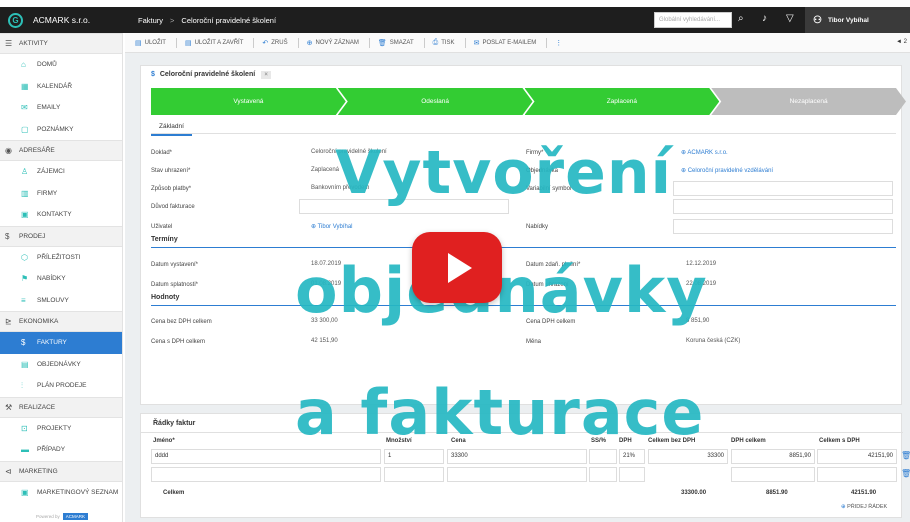 The width and height of the screenshot is (910, 522). I want to click on step-zaplacena: Zaplacená, so click(622, 101).